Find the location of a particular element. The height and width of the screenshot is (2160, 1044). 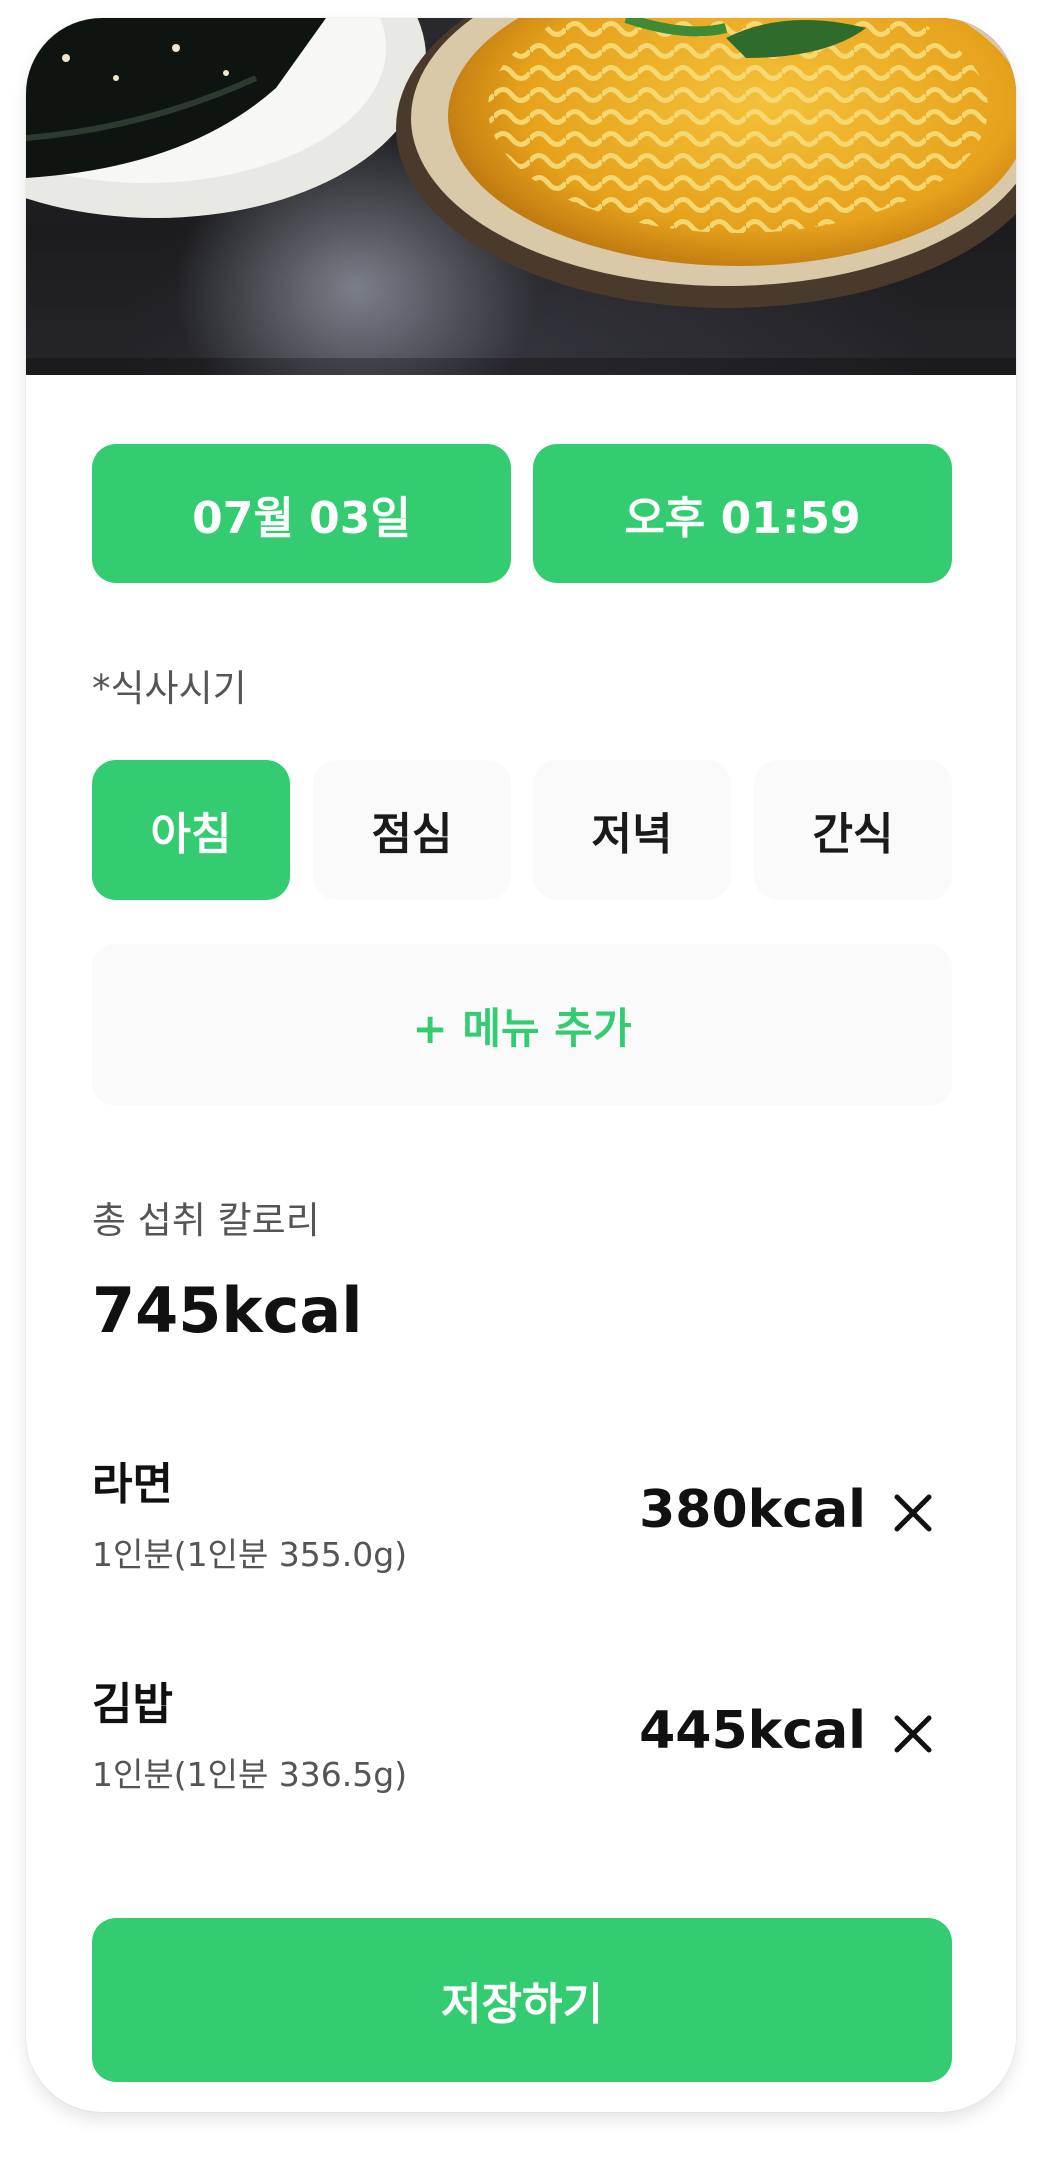

meal-time-label: *식사시기 is located at coordinates (169, 688).